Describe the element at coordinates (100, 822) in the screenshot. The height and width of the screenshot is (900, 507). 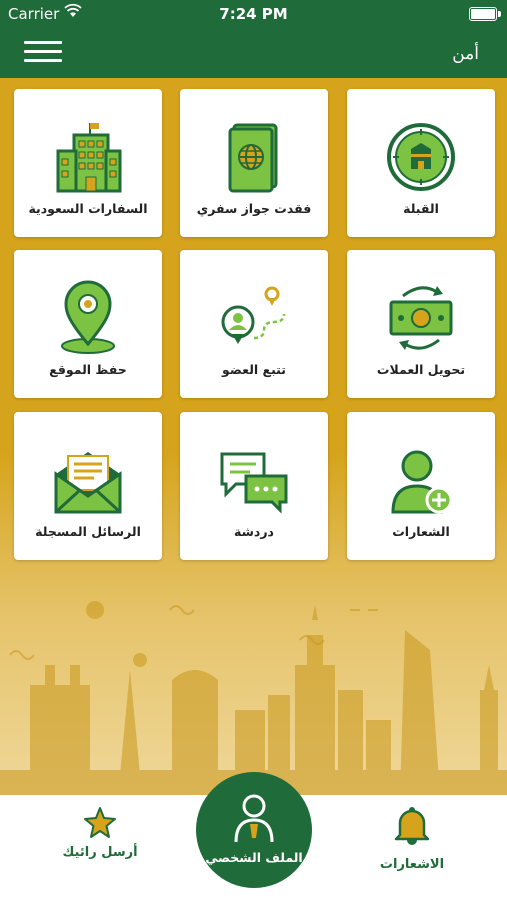
I see `star-icon` at that location.